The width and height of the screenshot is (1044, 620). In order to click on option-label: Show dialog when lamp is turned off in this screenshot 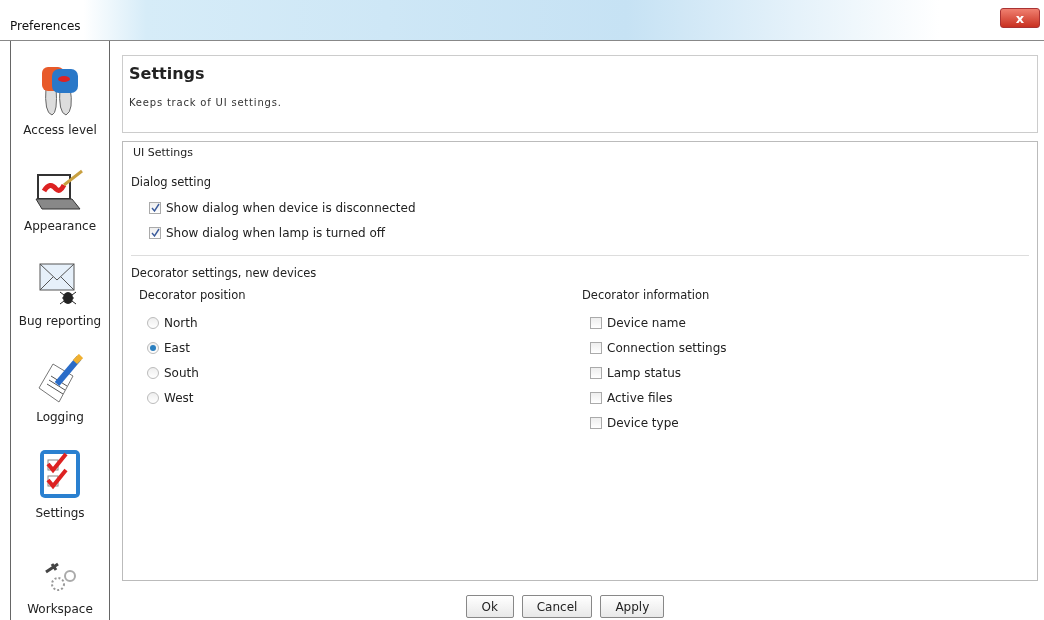, I will do `click(276, 232)`.